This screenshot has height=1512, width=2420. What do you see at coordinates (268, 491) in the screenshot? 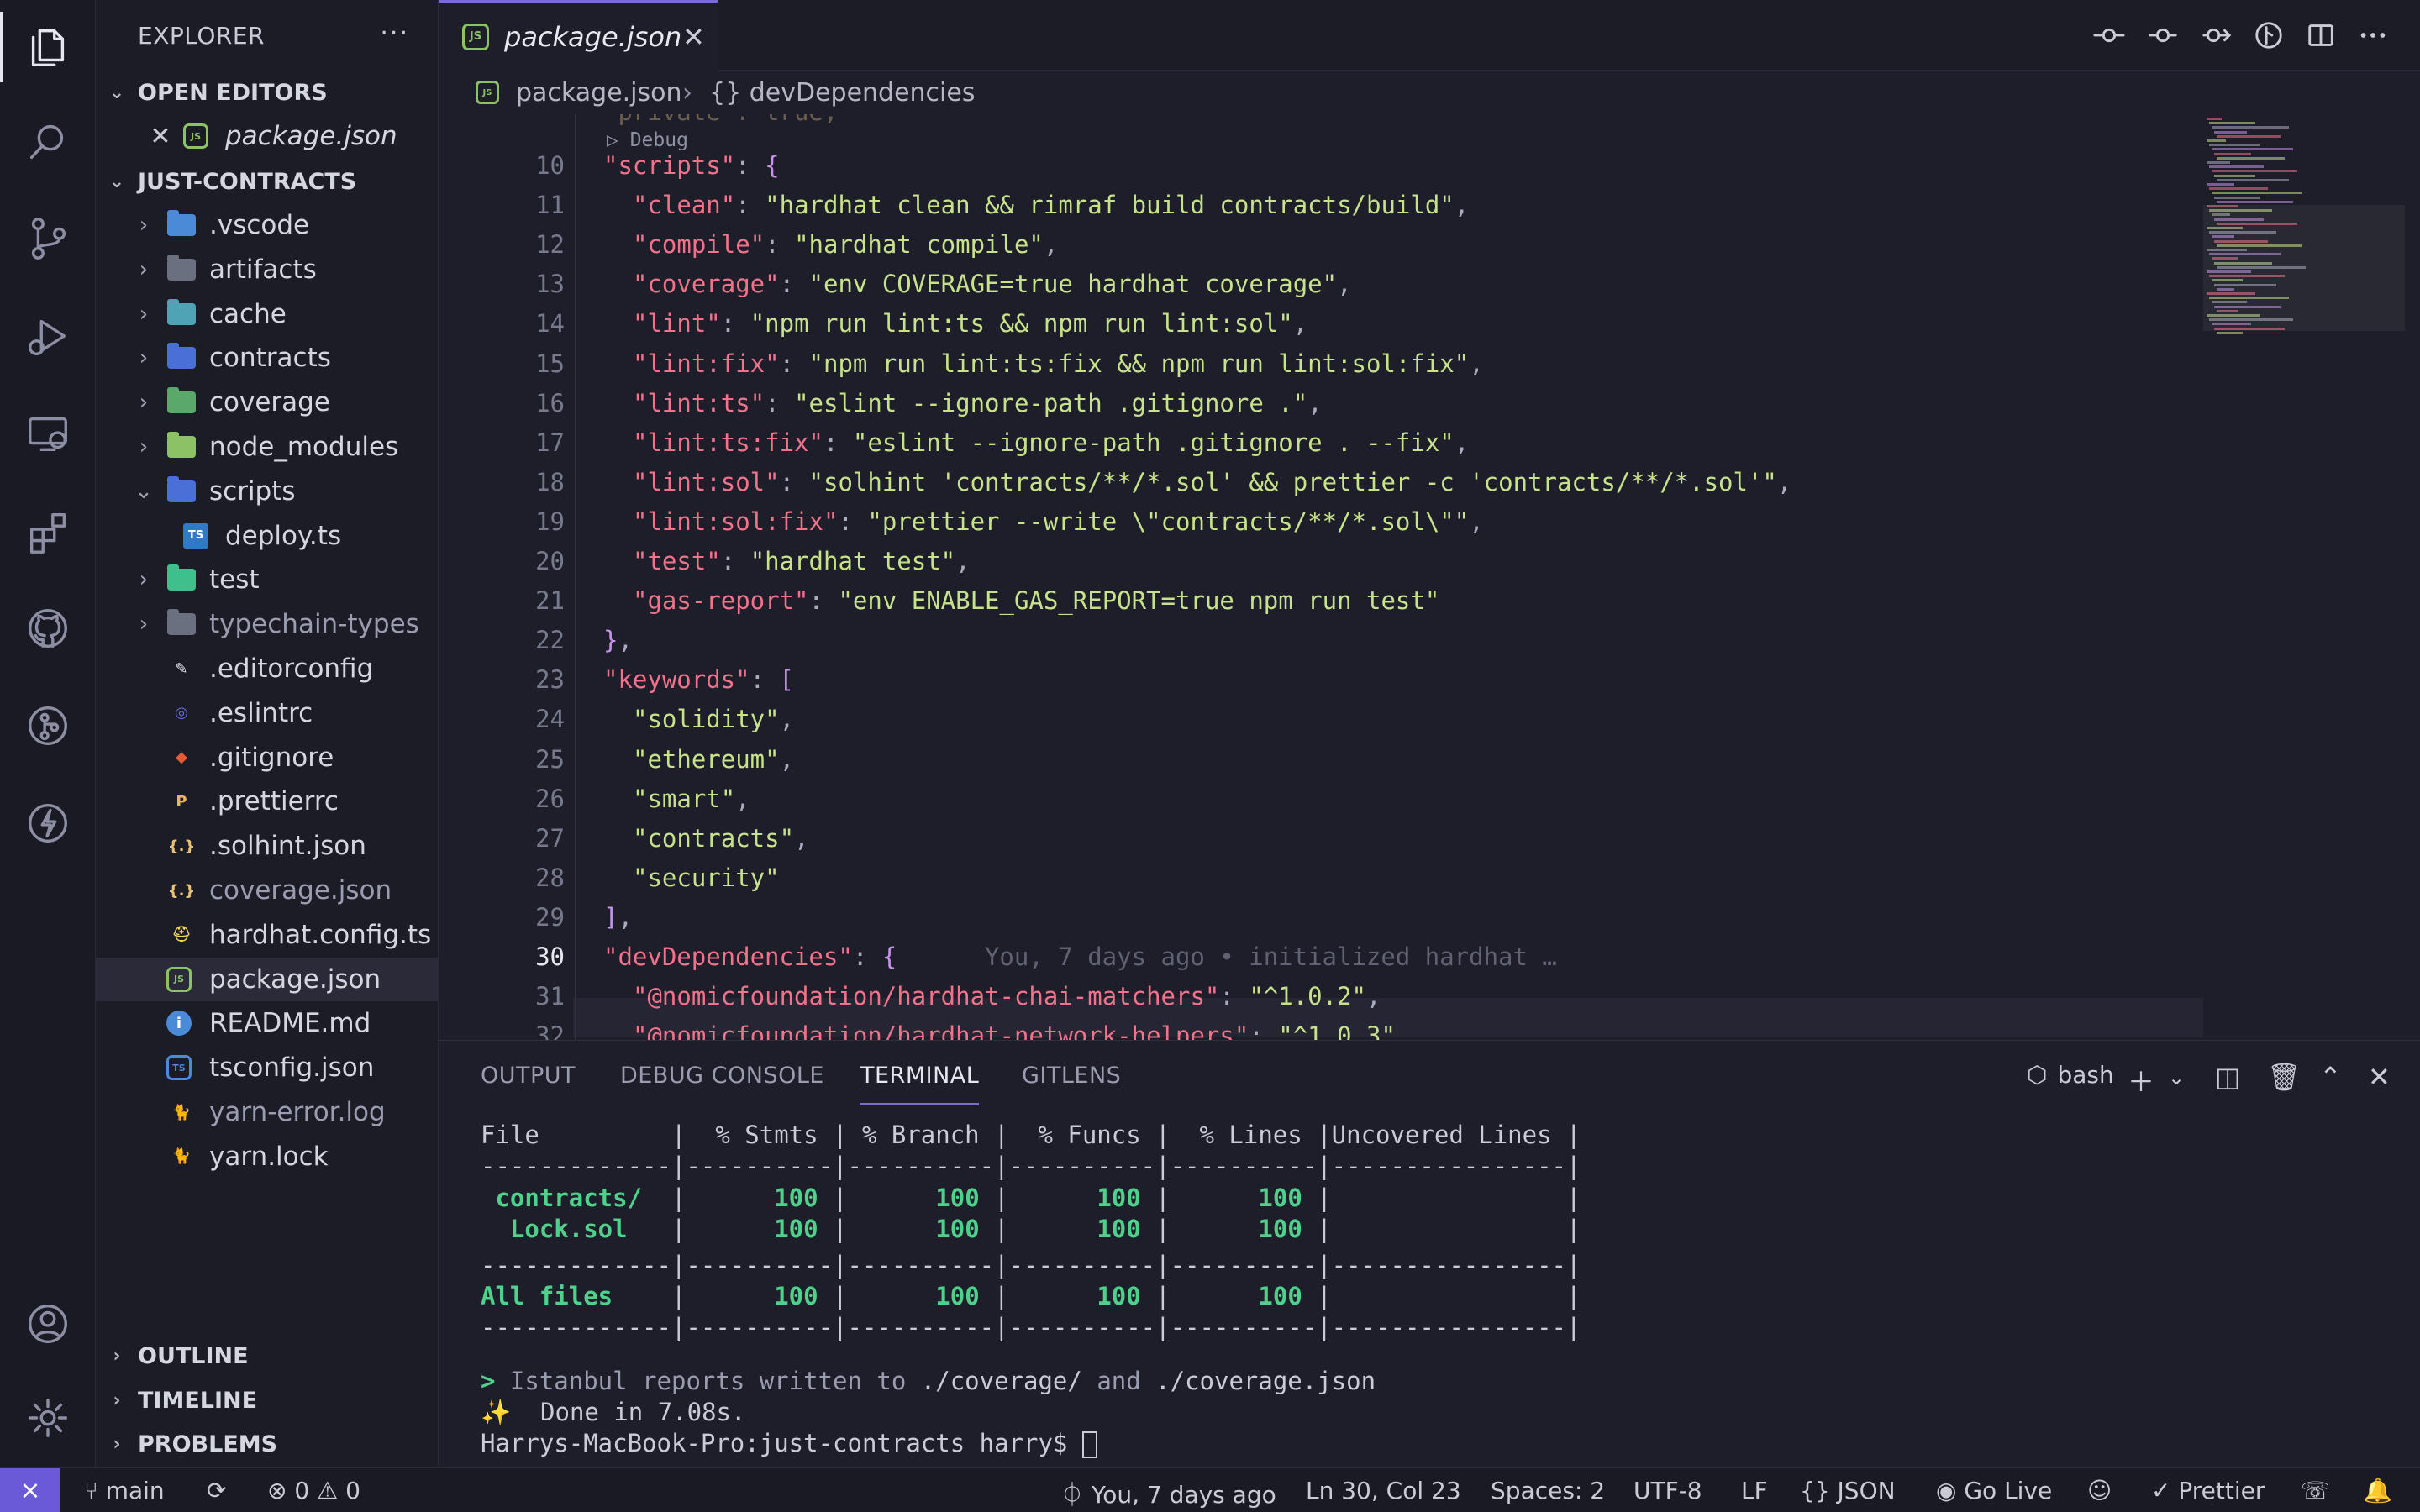
I see `tree-item: ⌄ scripts` at bounding box center [268, 491].